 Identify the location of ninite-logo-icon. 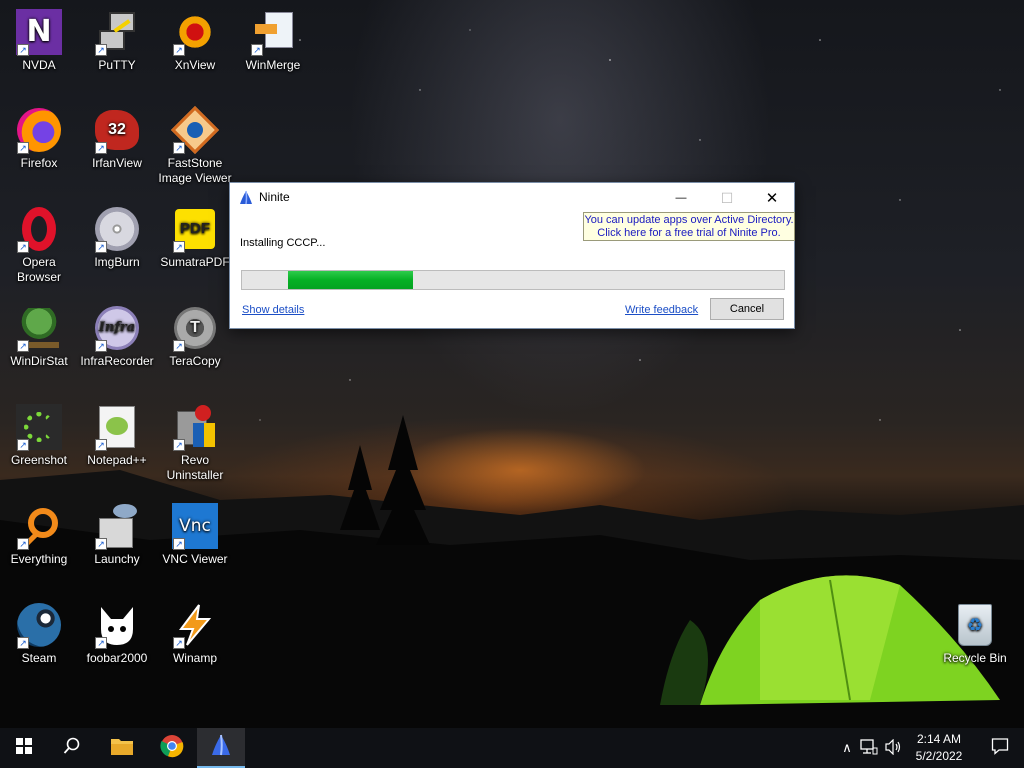
(246, 200).